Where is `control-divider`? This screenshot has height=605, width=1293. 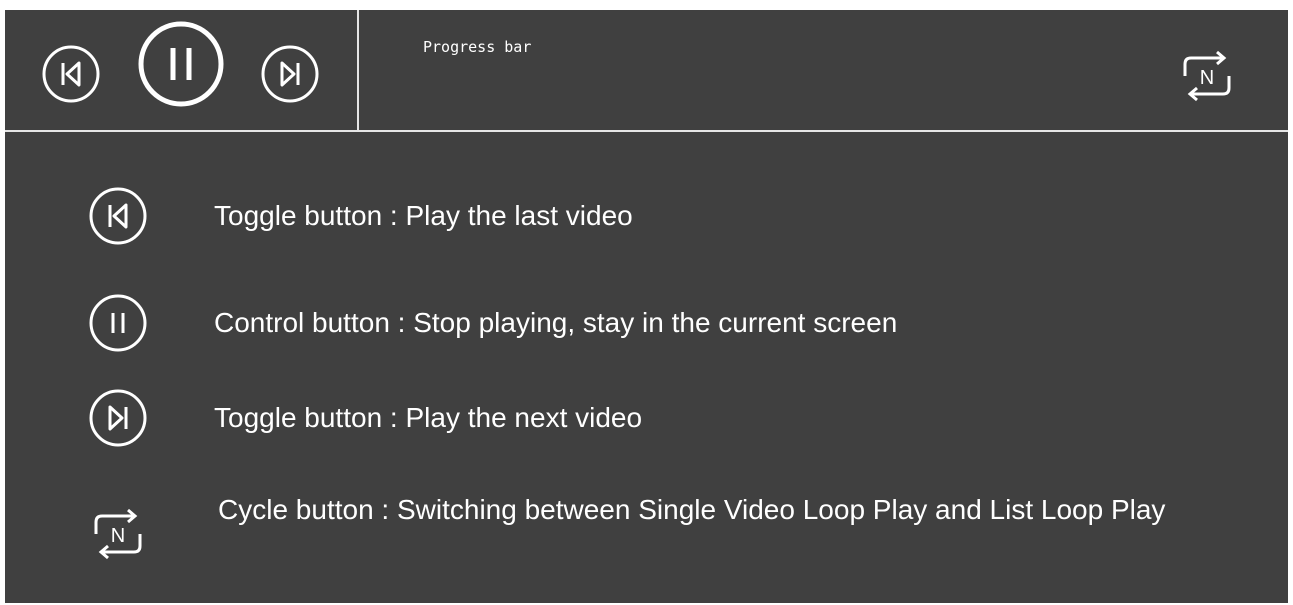 control-divider is located at coordinates (358, 70).